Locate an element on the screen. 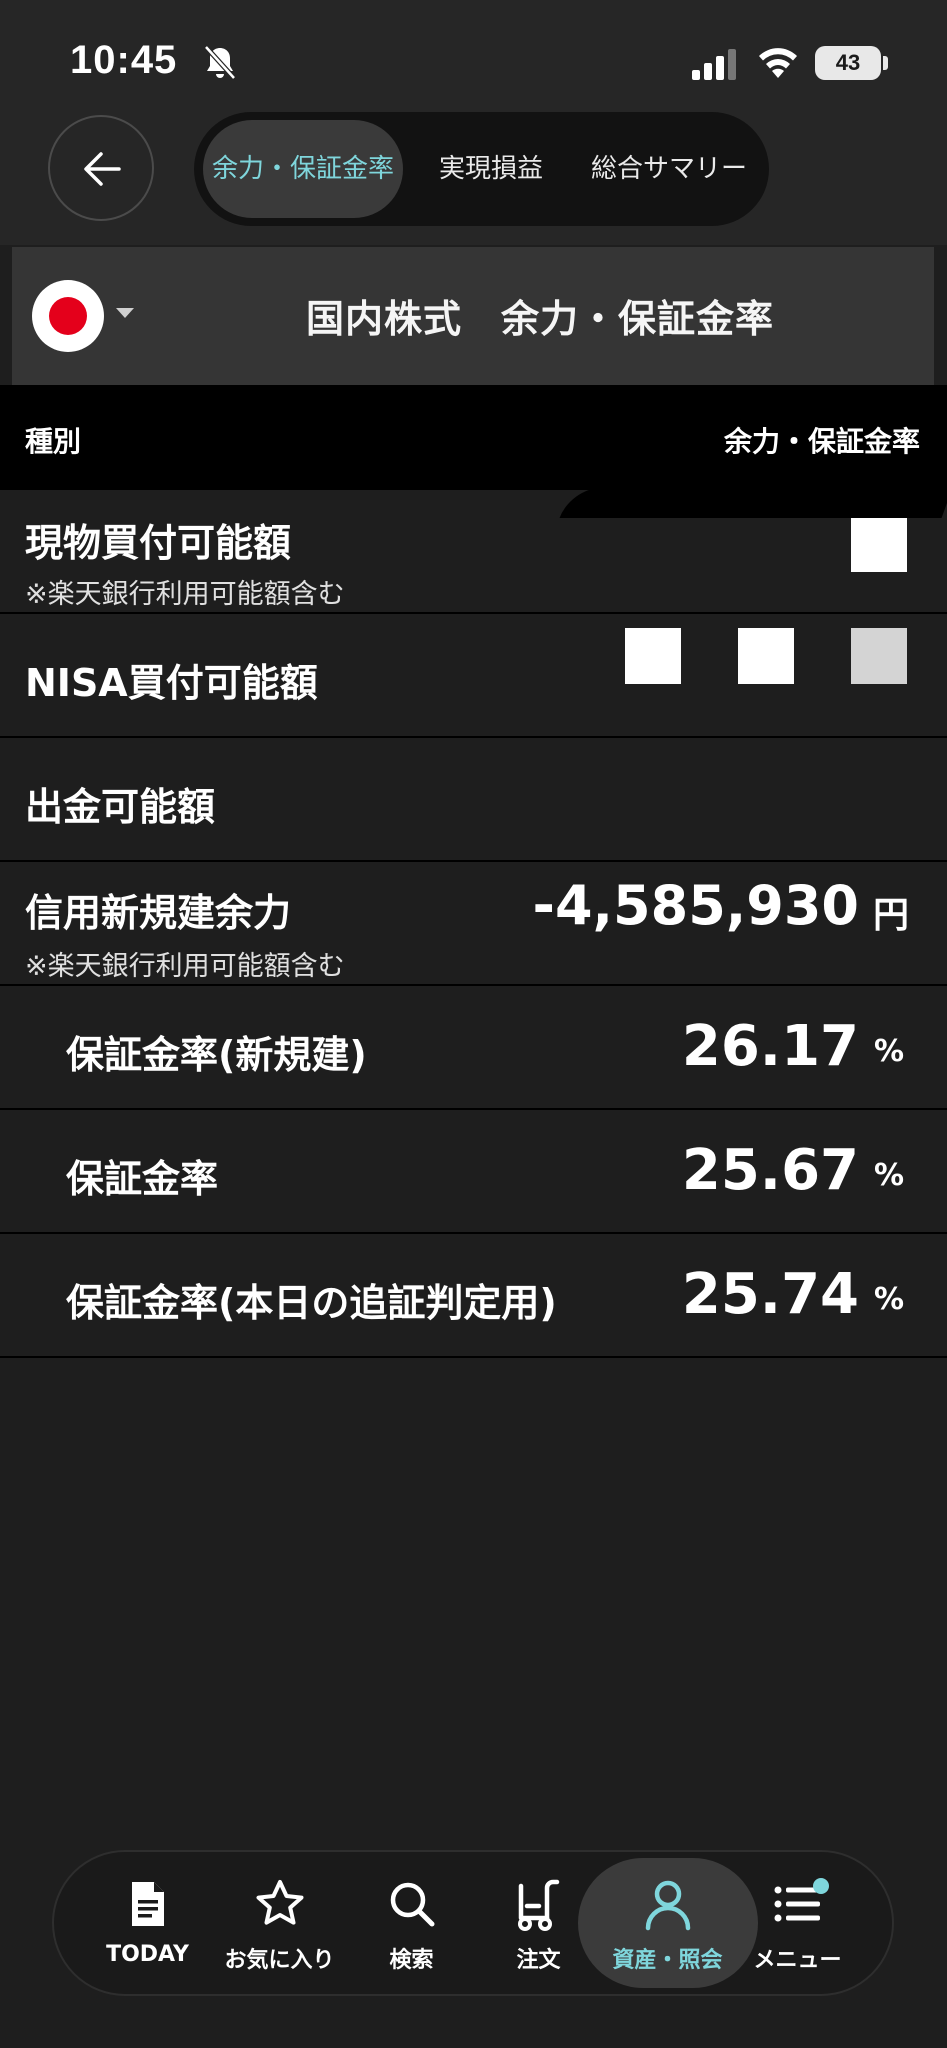 This screenshot has height=2048, width=947. tab-menu: メニュー is located at coordinates (797, 1925).